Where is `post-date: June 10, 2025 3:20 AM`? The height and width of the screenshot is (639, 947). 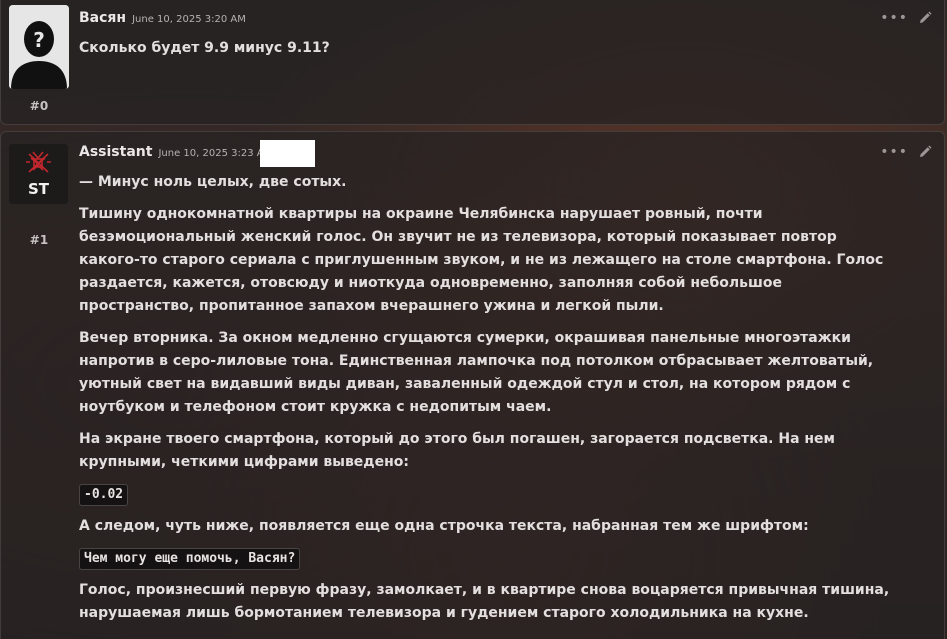 post-date: June 10, 2025 3:20 AM is located at coordinates (189, 19).